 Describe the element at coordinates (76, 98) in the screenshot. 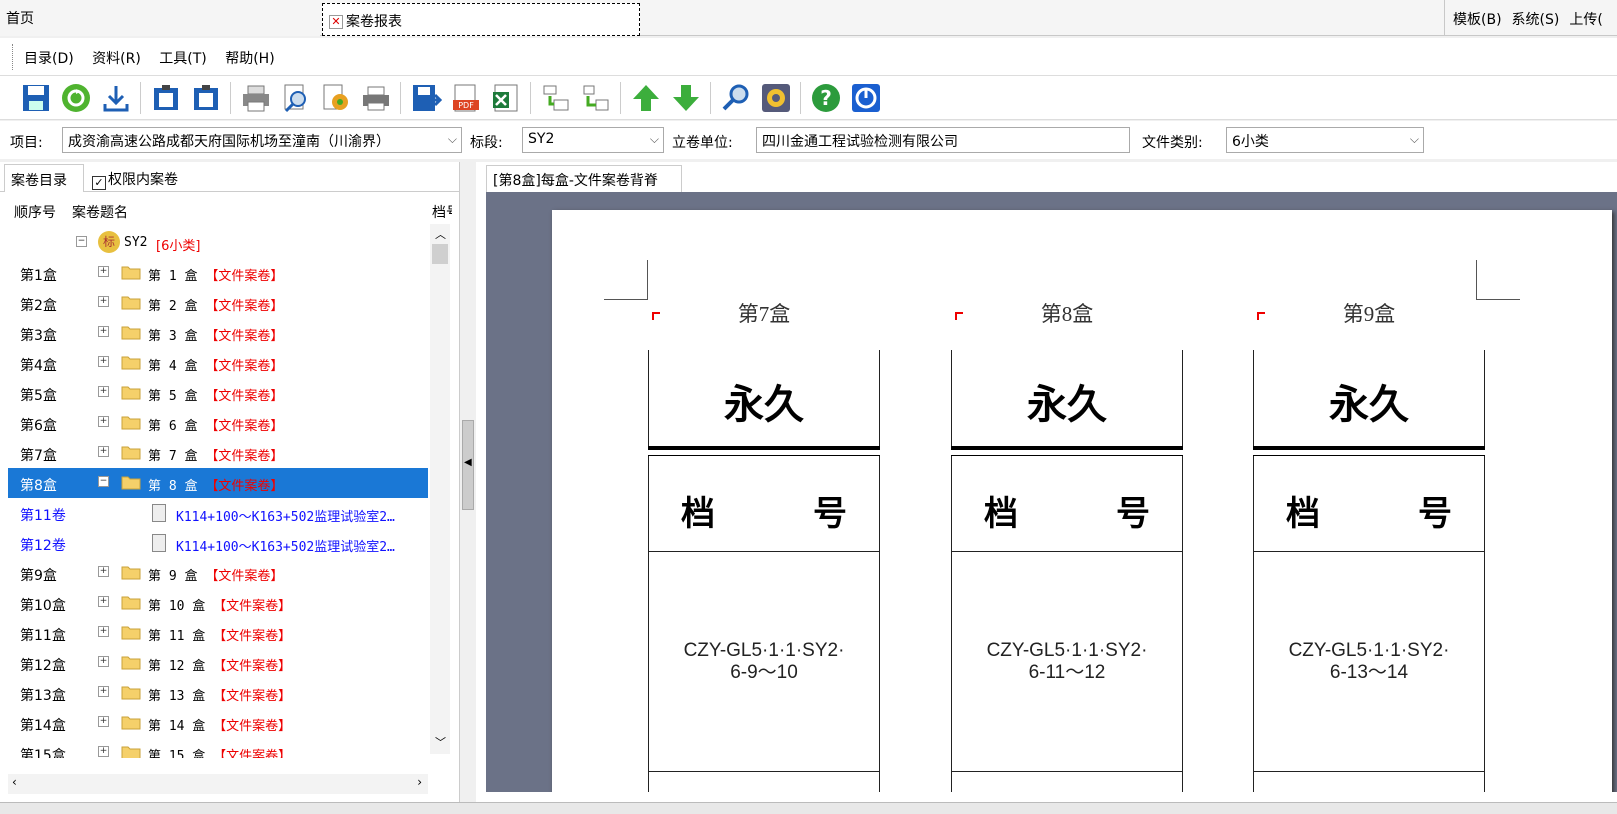

I see `refresh-icon` at that location.